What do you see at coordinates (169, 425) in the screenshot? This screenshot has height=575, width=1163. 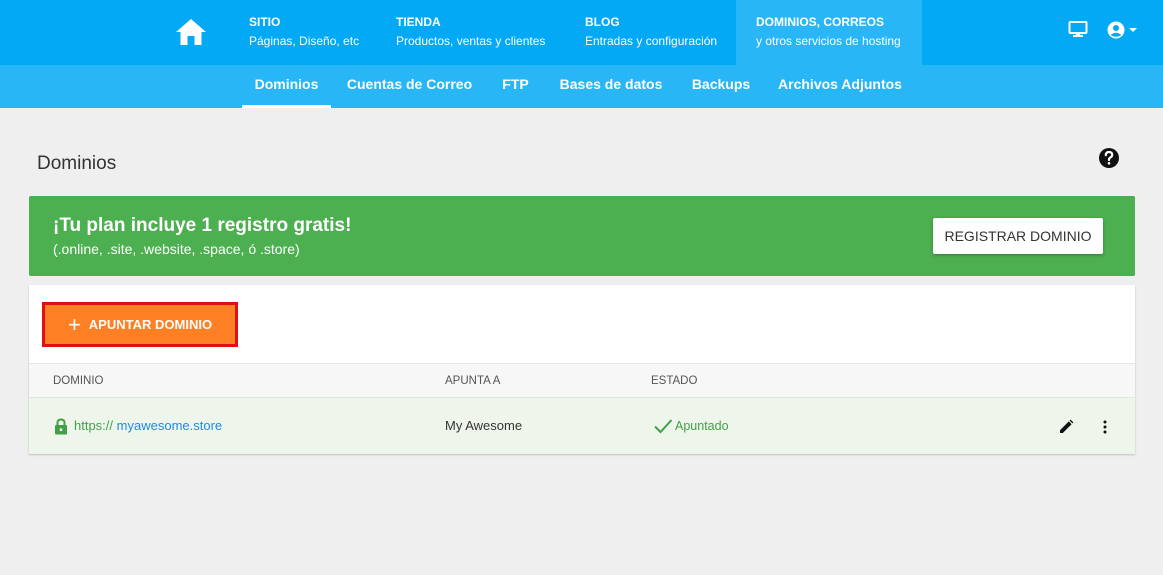 I see `domain-name: myawesome.store` at bounding box center [169, 425].